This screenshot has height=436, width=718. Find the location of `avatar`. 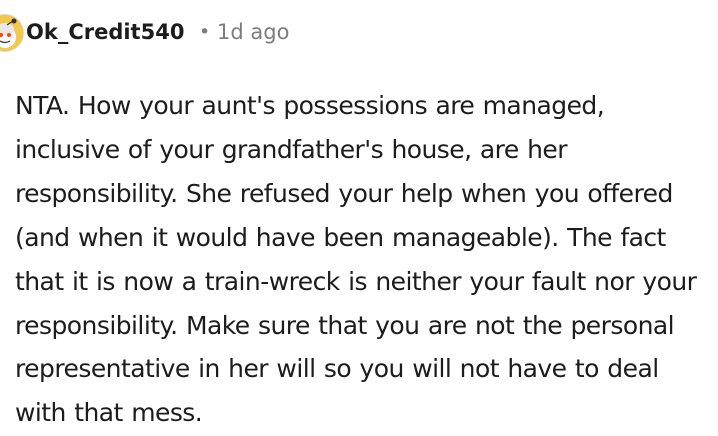

avatar is located at coordinates (12, 33).